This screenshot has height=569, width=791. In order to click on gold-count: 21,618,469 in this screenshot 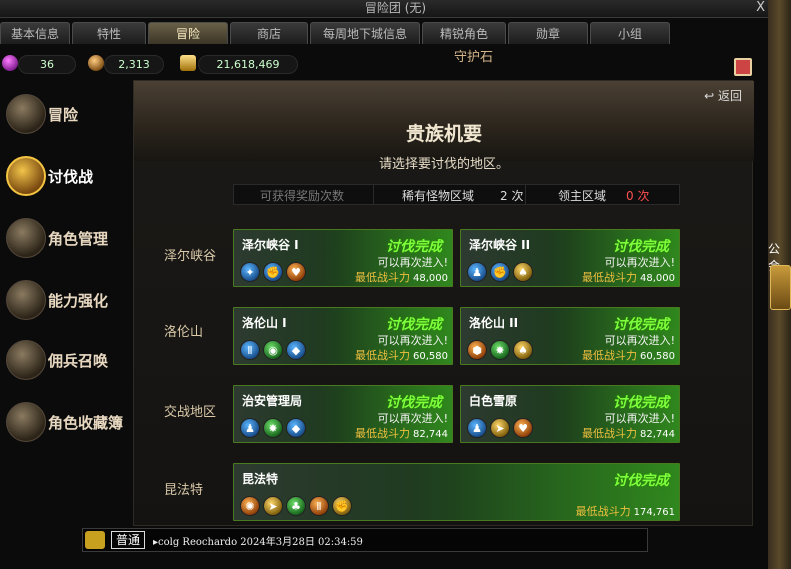, I will do `click(248, 64)`.